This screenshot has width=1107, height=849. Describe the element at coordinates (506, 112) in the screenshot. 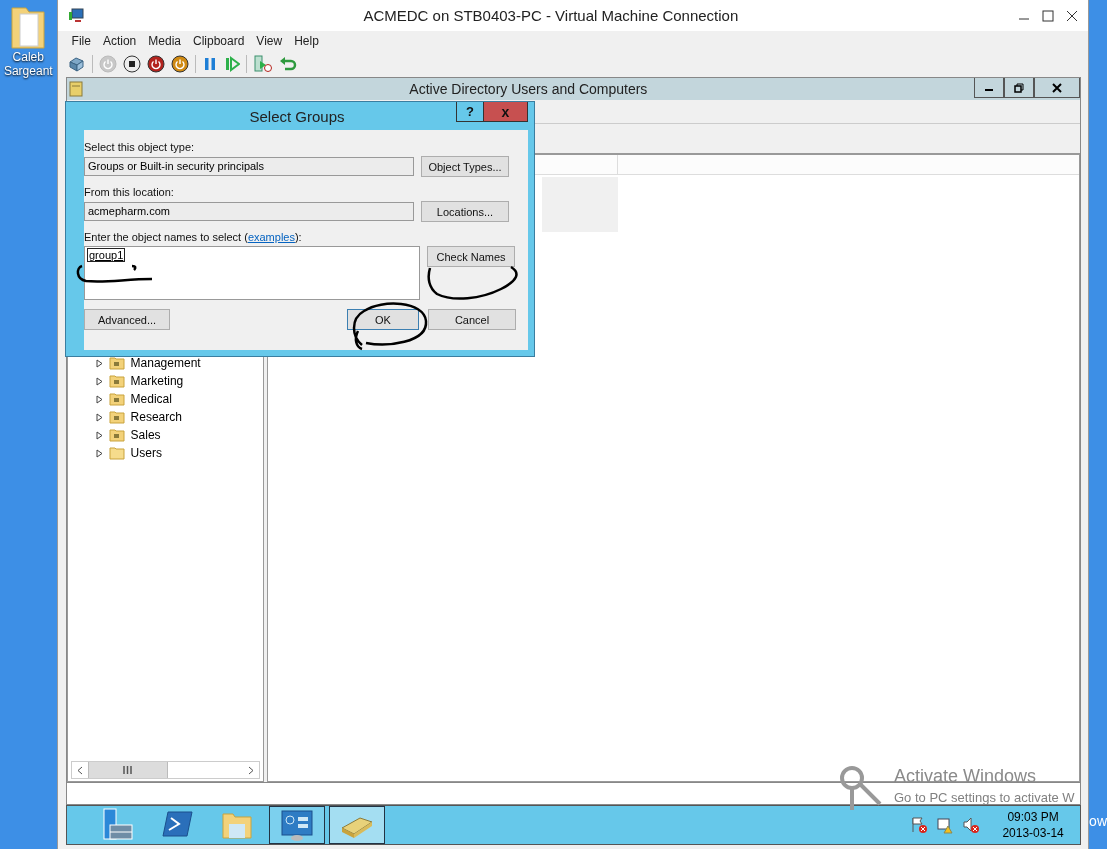

I see `close-button: x` at that location.